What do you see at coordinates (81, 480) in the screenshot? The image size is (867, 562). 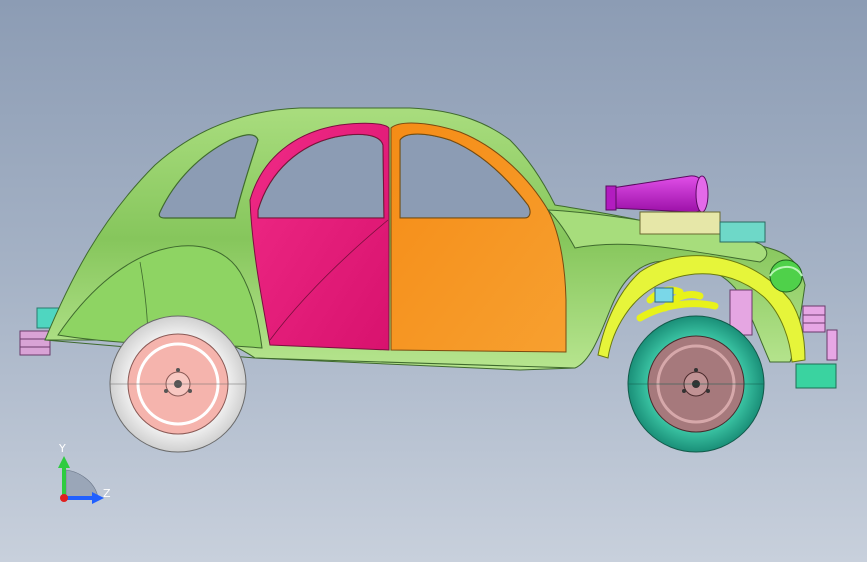 I see `axis-triad` at bounding box center [81, 480].